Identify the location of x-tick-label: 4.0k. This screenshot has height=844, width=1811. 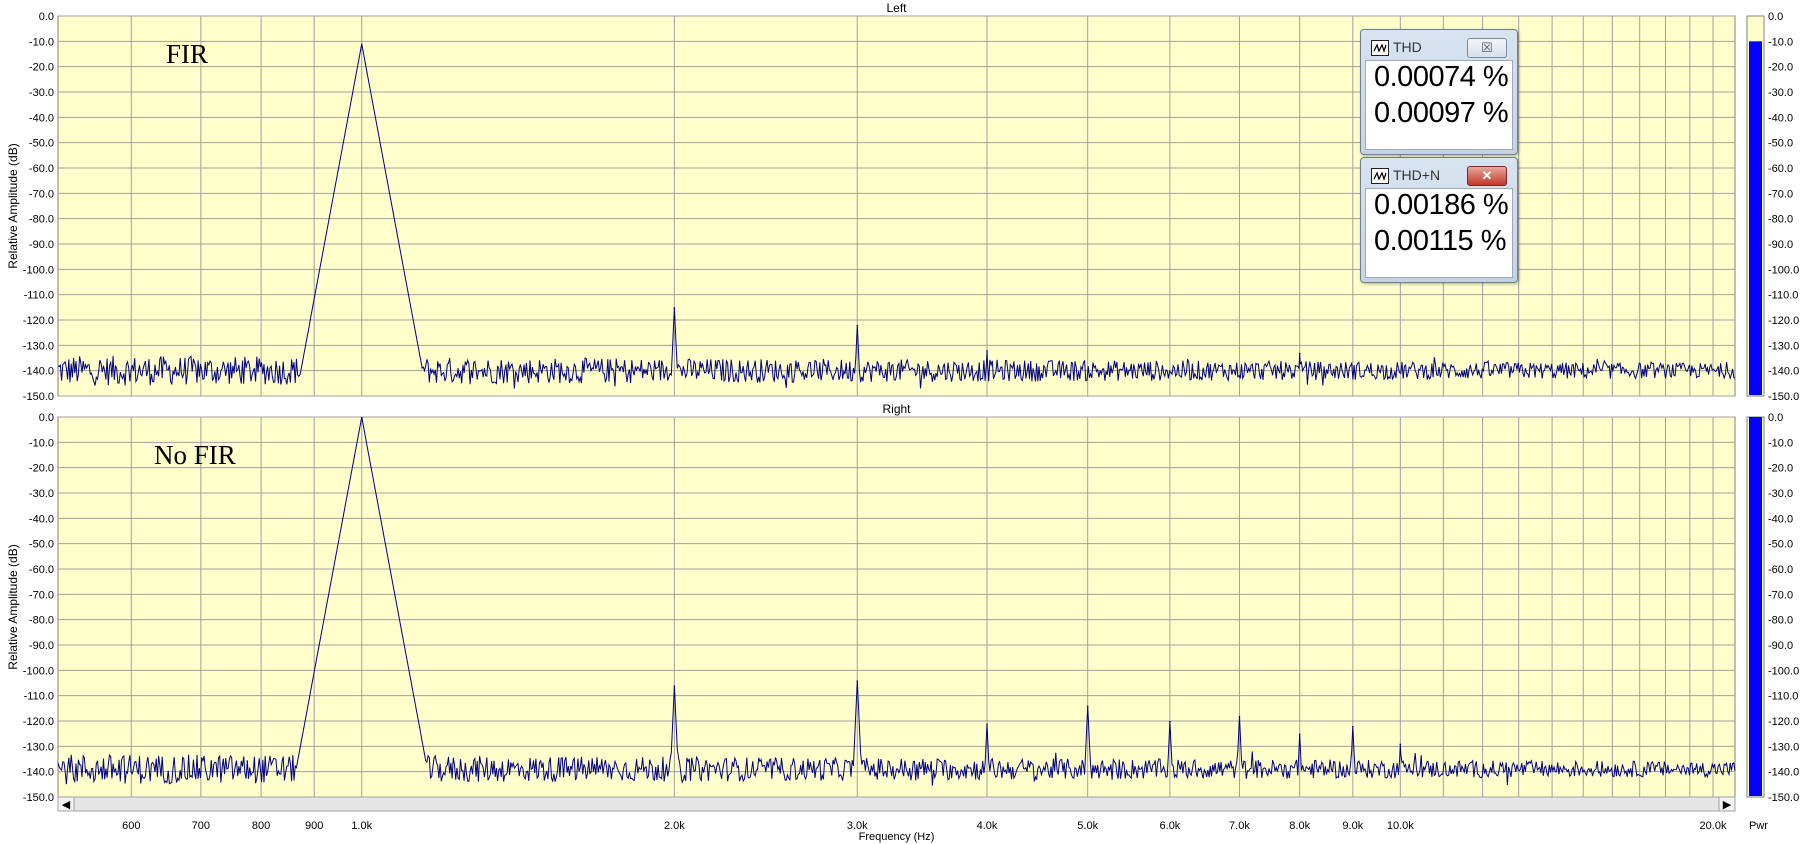
(987, 826).